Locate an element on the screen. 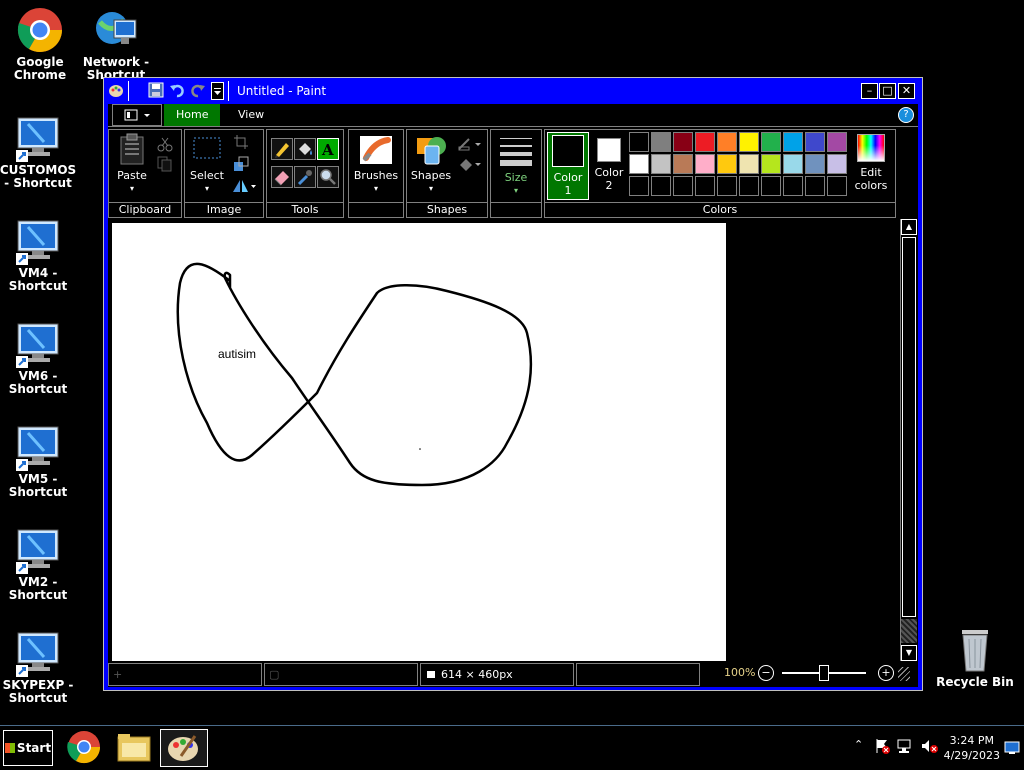 The image size is (1024, 770). desktop-icon-vm5: VM5 - Shortcut is located at coordinates (39, 461).